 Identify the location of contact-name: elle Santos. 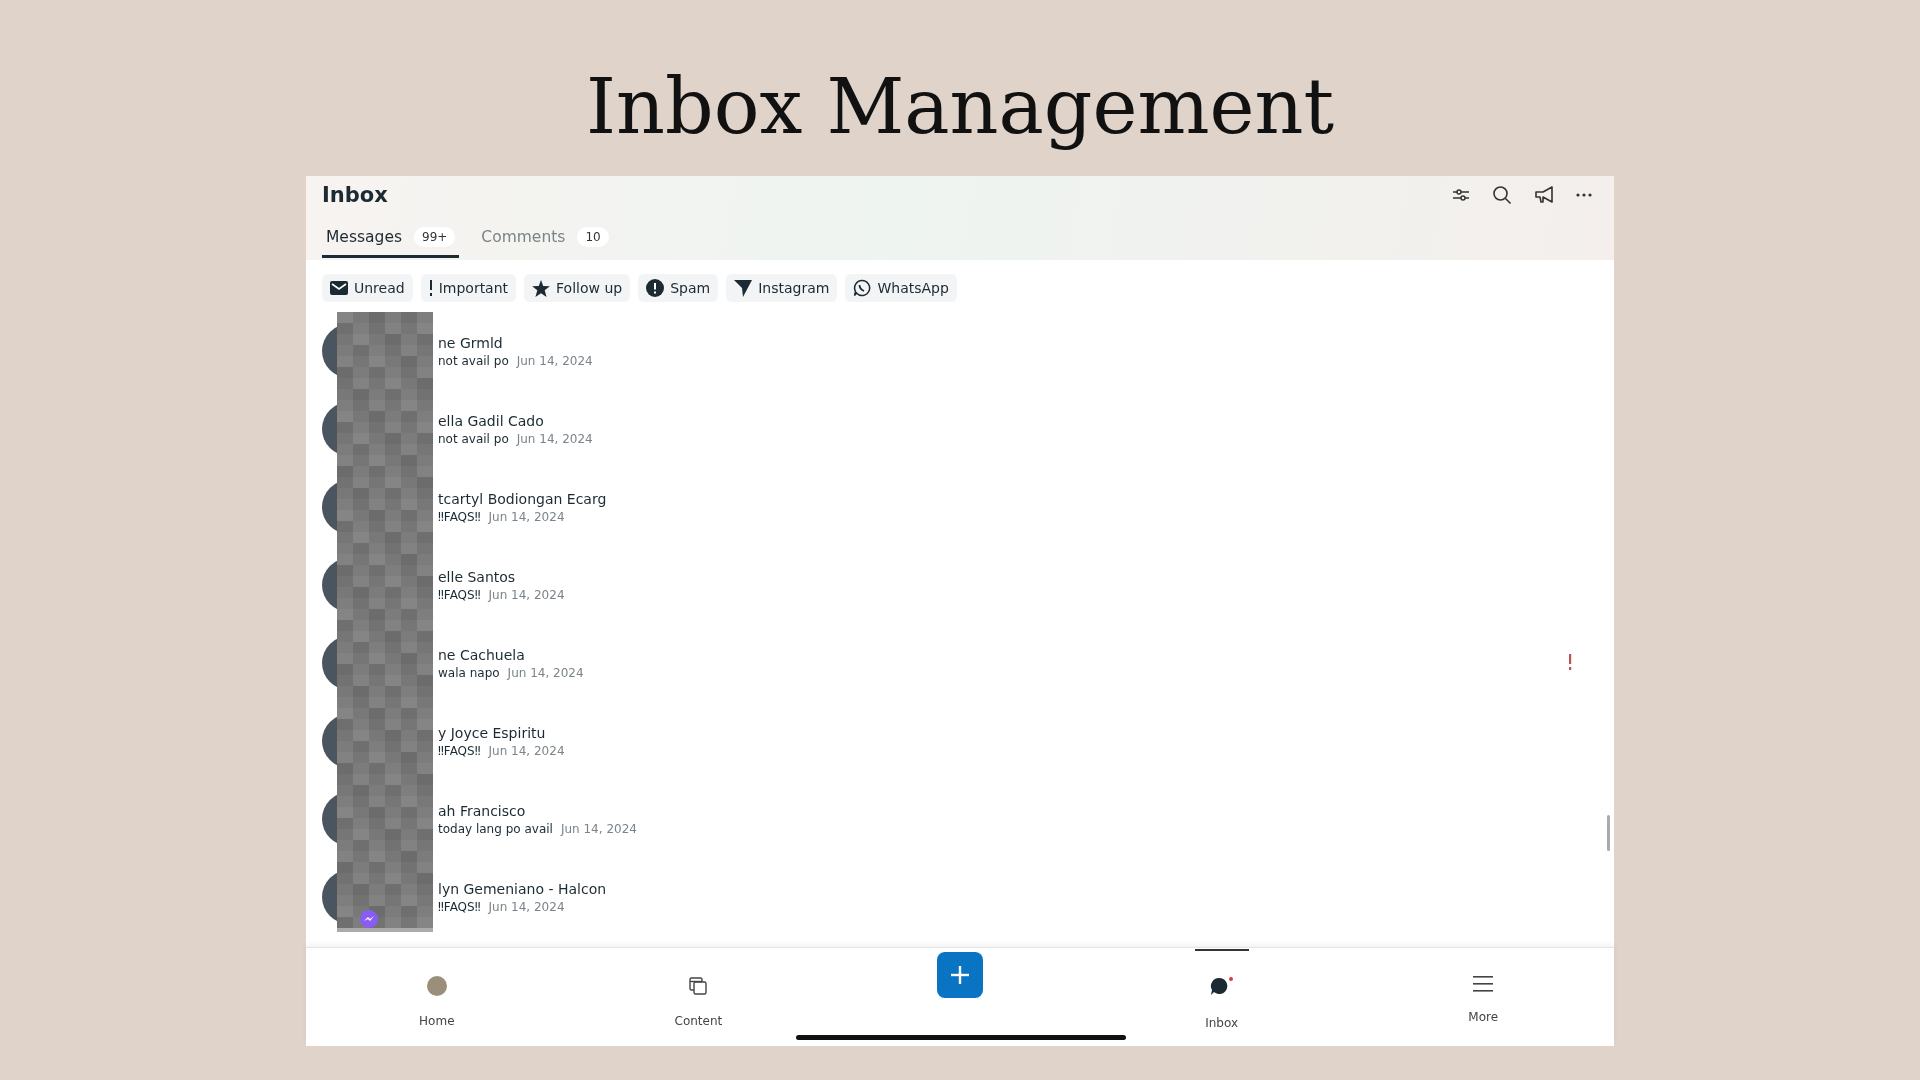
(477, 576).